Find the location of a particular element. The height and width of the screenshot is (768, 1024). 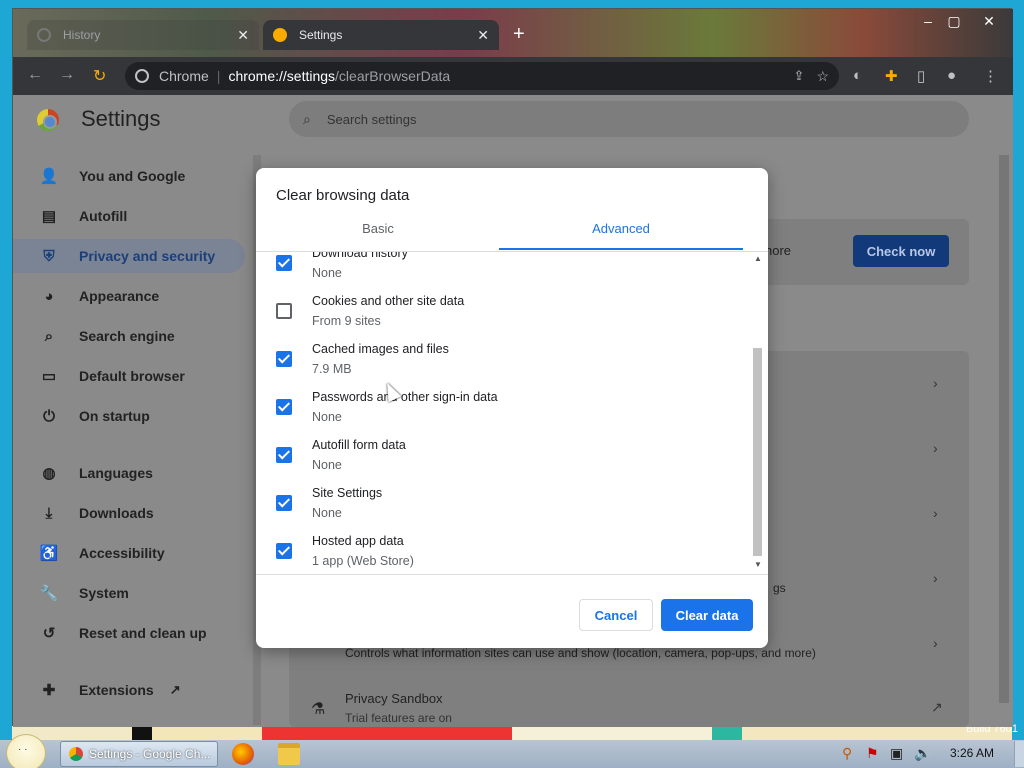

scroll-down-icon: ▼ is located at coordinates (758, 564).